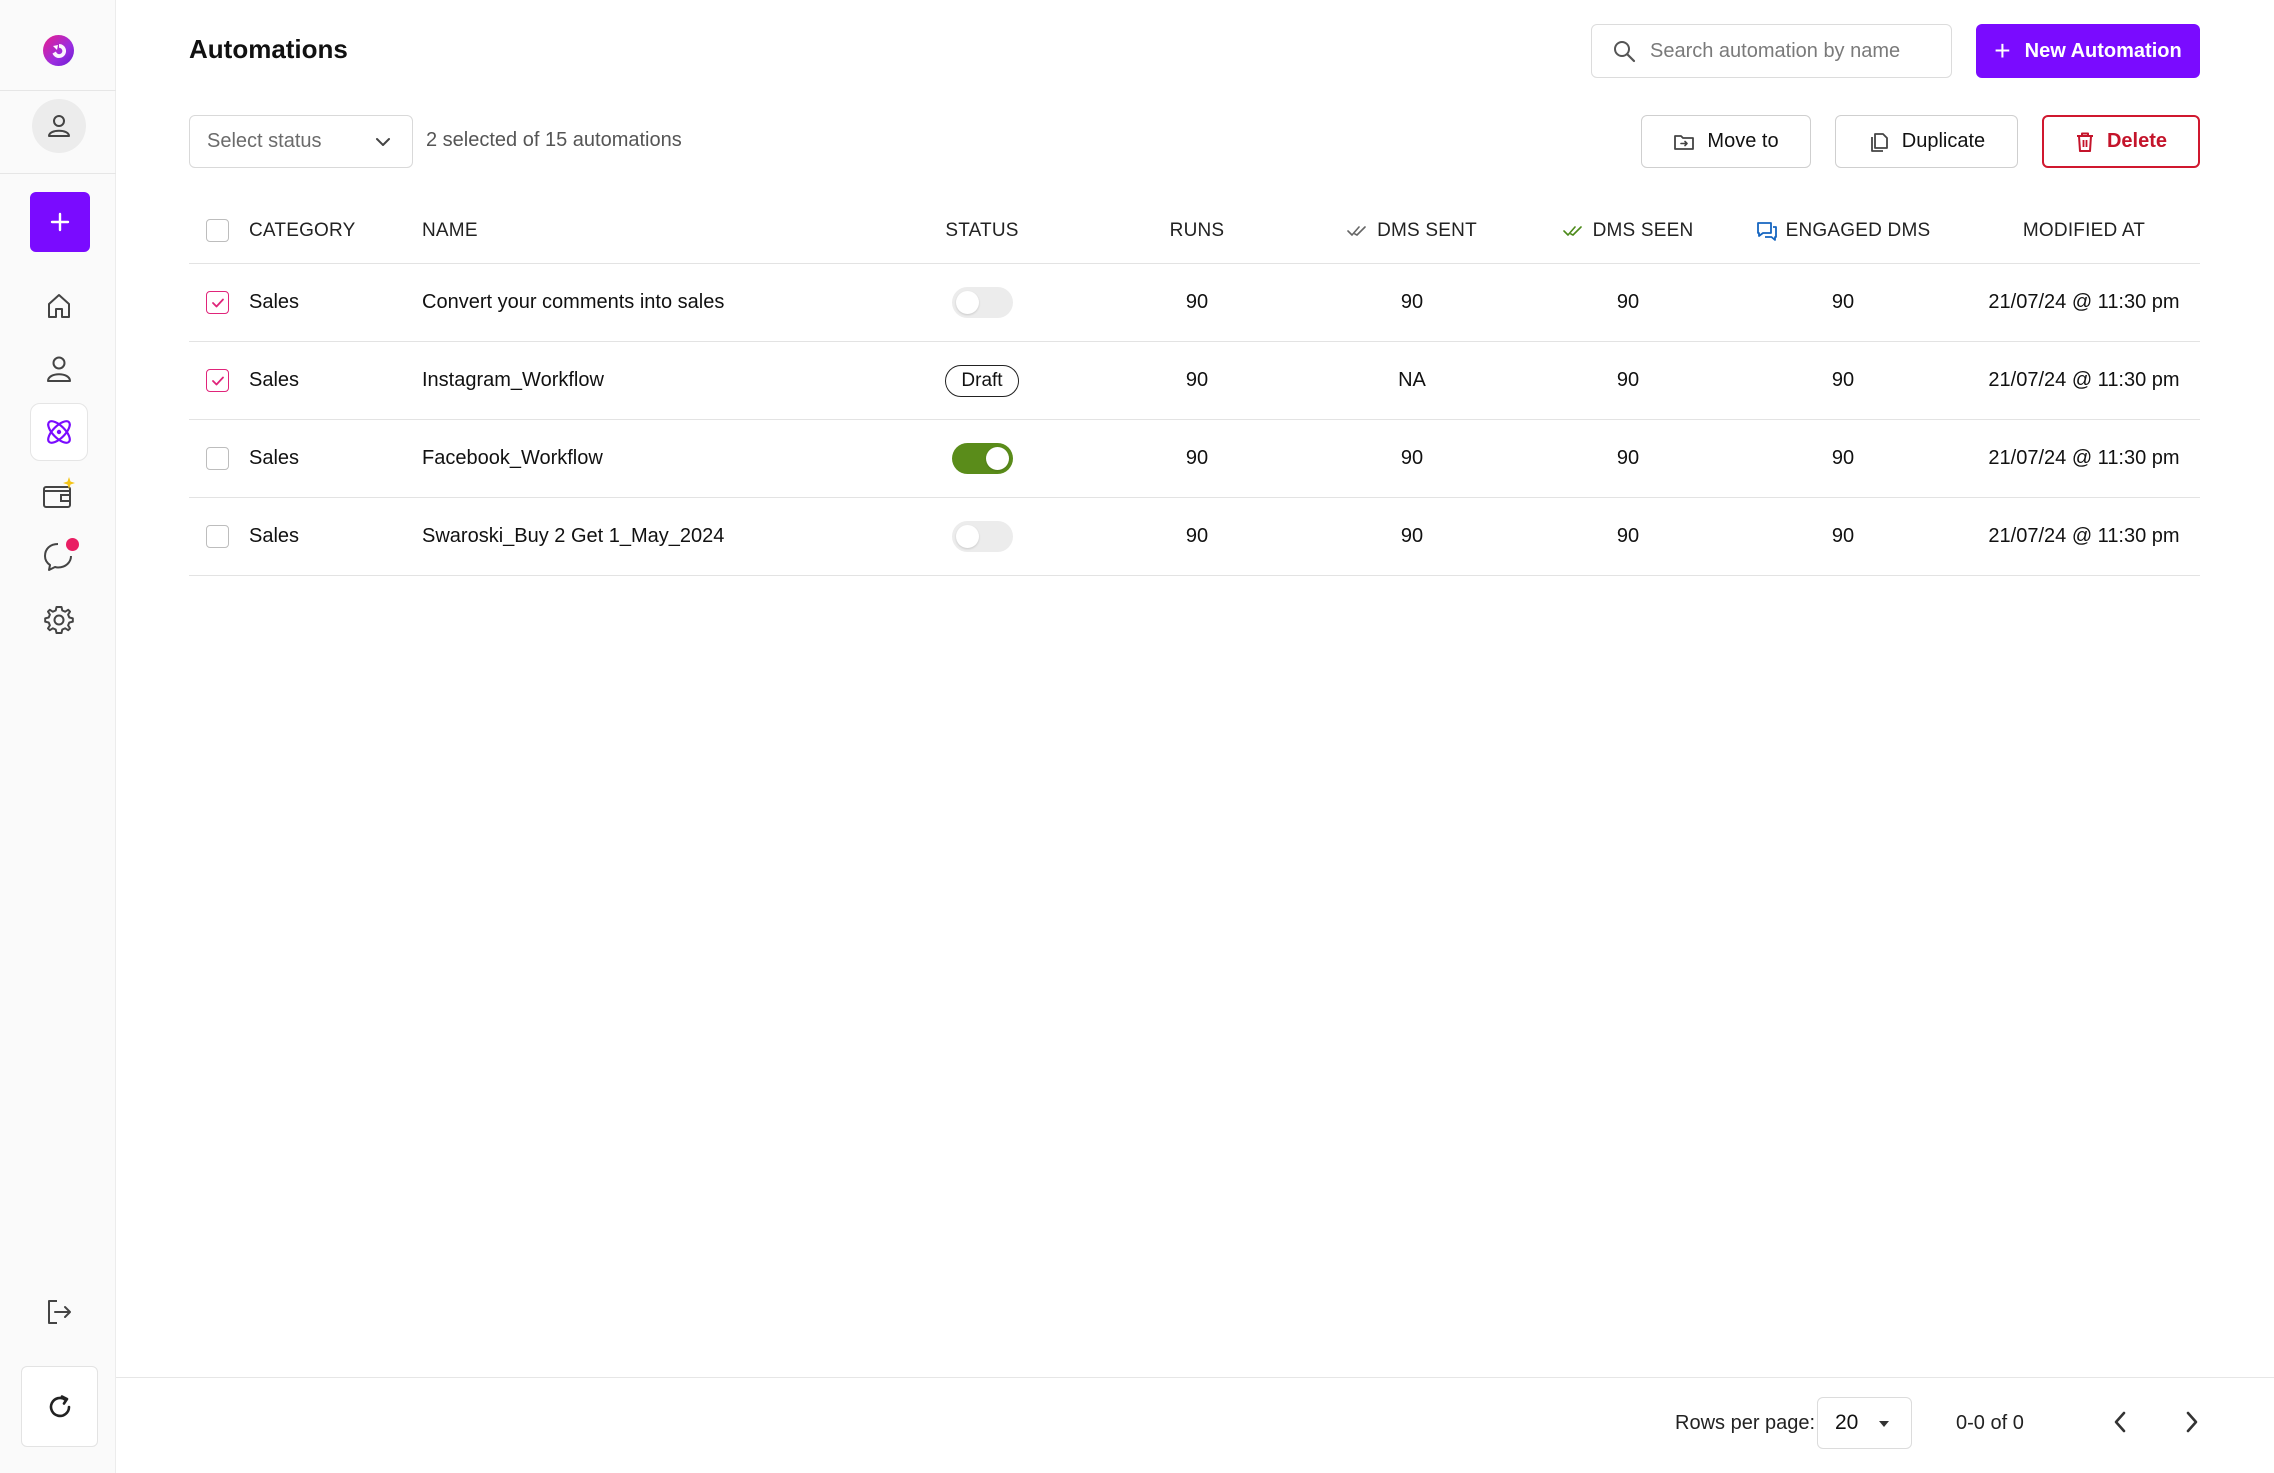  I want to click on refresh-button, so click(59, 1406).